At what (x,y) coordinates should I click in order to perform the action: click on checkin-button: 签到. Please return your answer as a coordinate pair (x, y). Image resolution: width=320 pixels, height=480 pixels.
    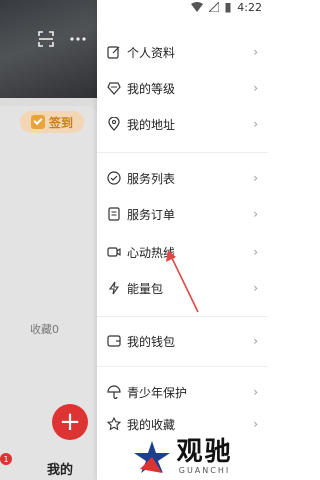
    Looking at the image, I should click on (52, 122).